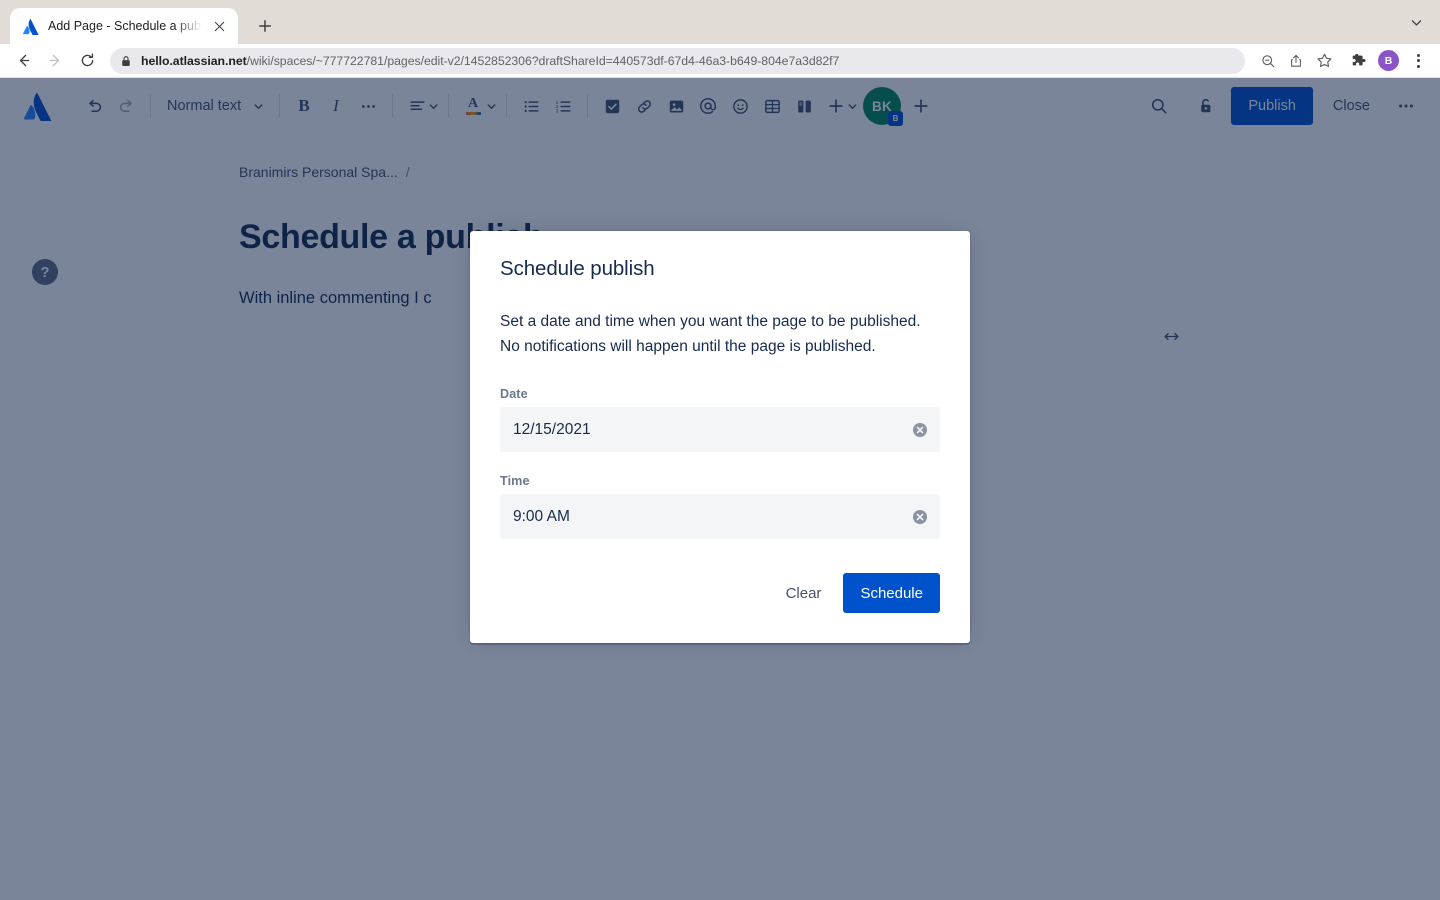 Image resolution: width=1440 pixels, height=900 pixels. What do you see at coordinates (891, 593) in the screenshot?
I see `schedule-button: Schedule` at bounding box center [891, 593].